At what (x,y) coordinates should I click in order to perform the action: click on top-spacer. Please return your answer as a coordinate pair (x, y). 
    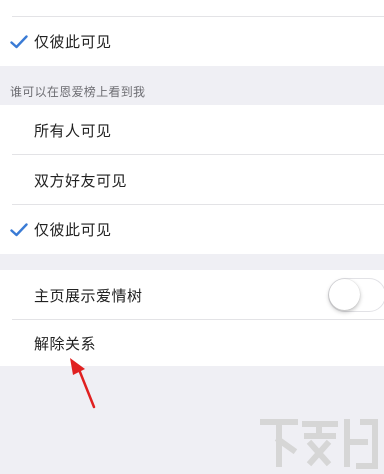
    Looking at the image, I should click on (192, 8).